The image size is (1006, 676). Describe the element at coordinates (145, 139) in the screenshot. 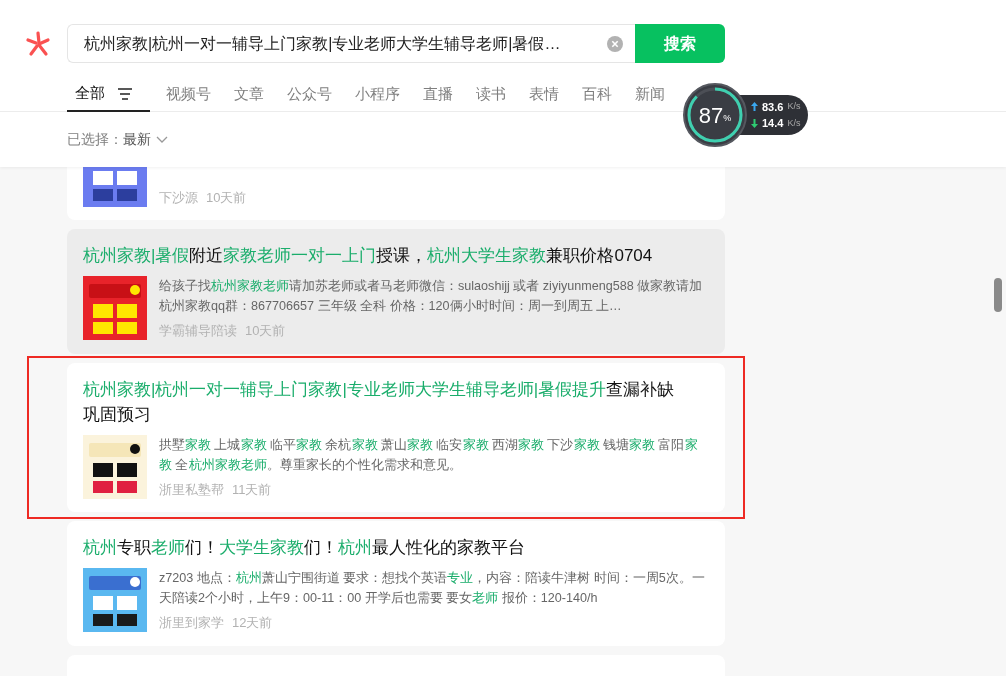

I see `sort-dropdown: 最新` at that location.